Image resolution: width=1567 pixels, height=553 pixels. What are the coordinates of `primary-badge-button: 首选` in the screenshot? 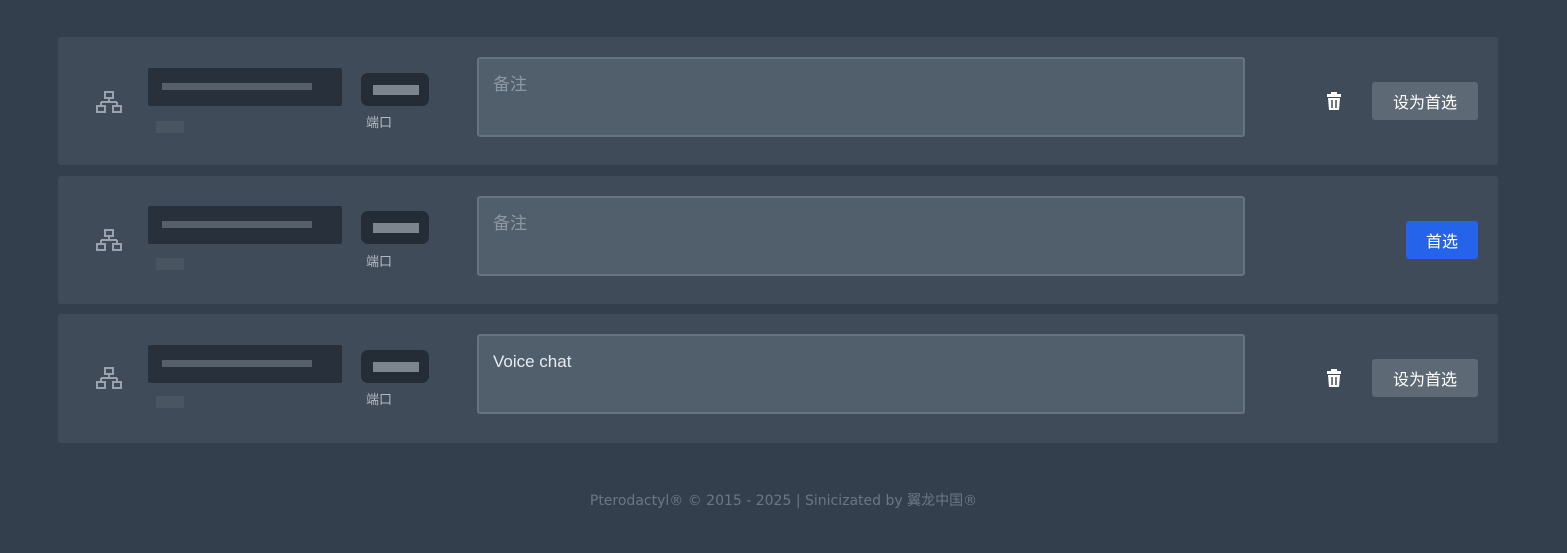 It's located at (1442, 240).